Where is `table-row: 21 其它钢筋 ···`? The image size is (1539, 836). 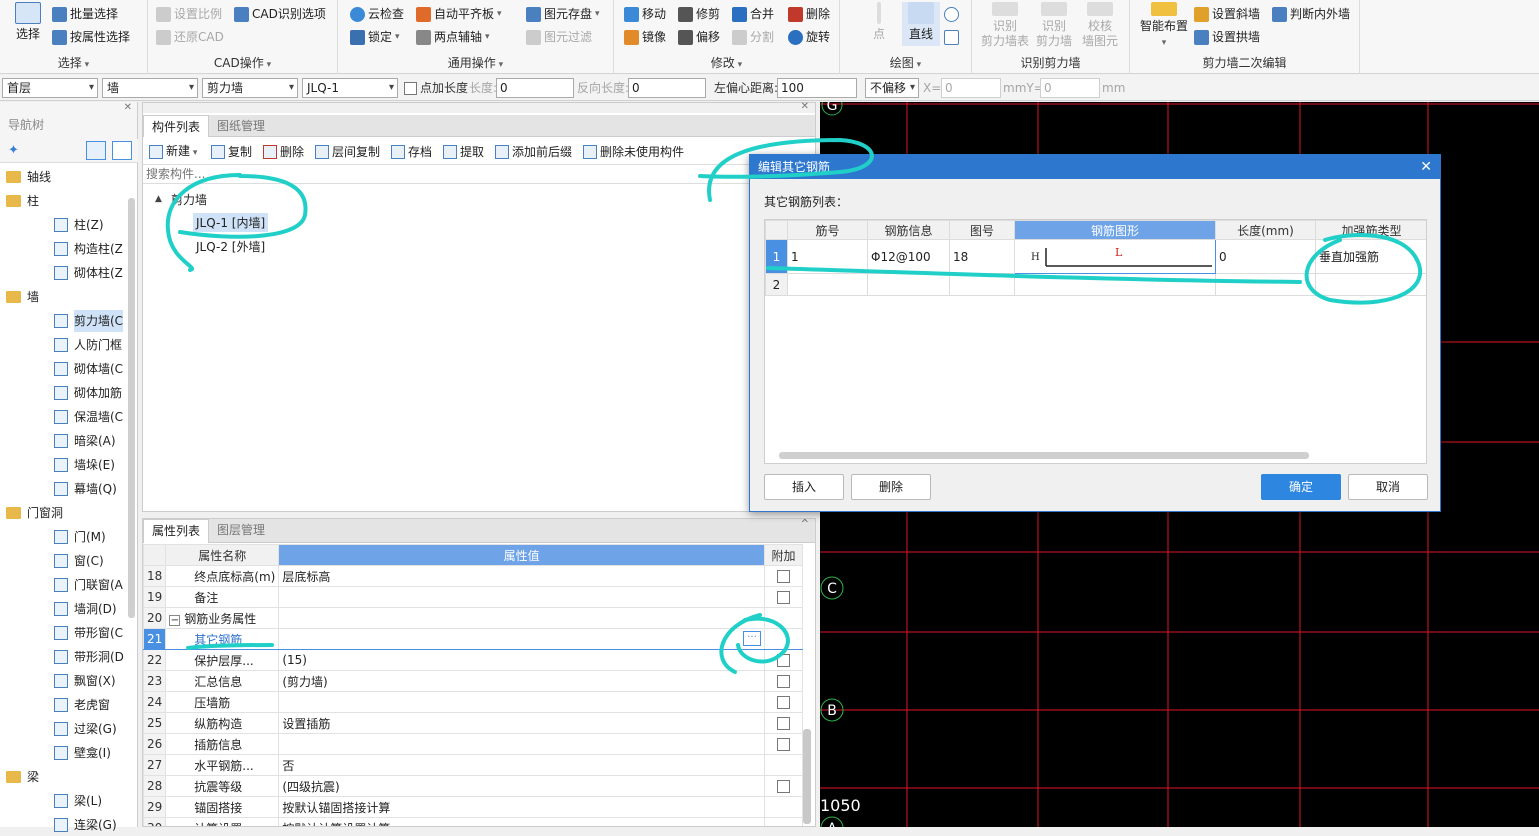 table-row: 21 其它钢筋 ··· is located at coordinates (473, 639).